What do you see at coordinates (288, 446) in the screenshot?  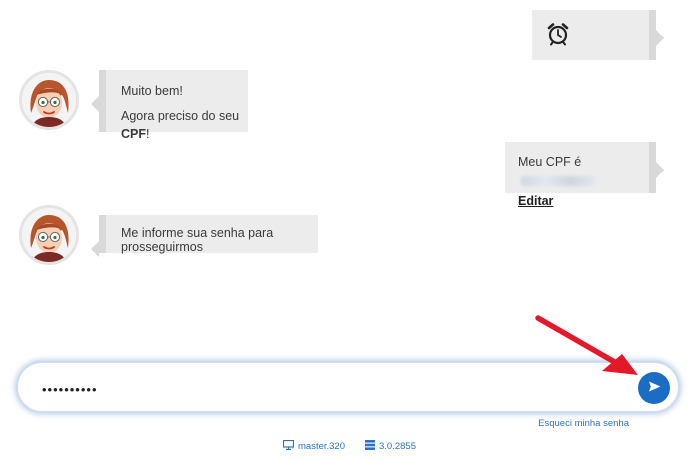 I see `monitor-icon` at bounding box center [288, 446].